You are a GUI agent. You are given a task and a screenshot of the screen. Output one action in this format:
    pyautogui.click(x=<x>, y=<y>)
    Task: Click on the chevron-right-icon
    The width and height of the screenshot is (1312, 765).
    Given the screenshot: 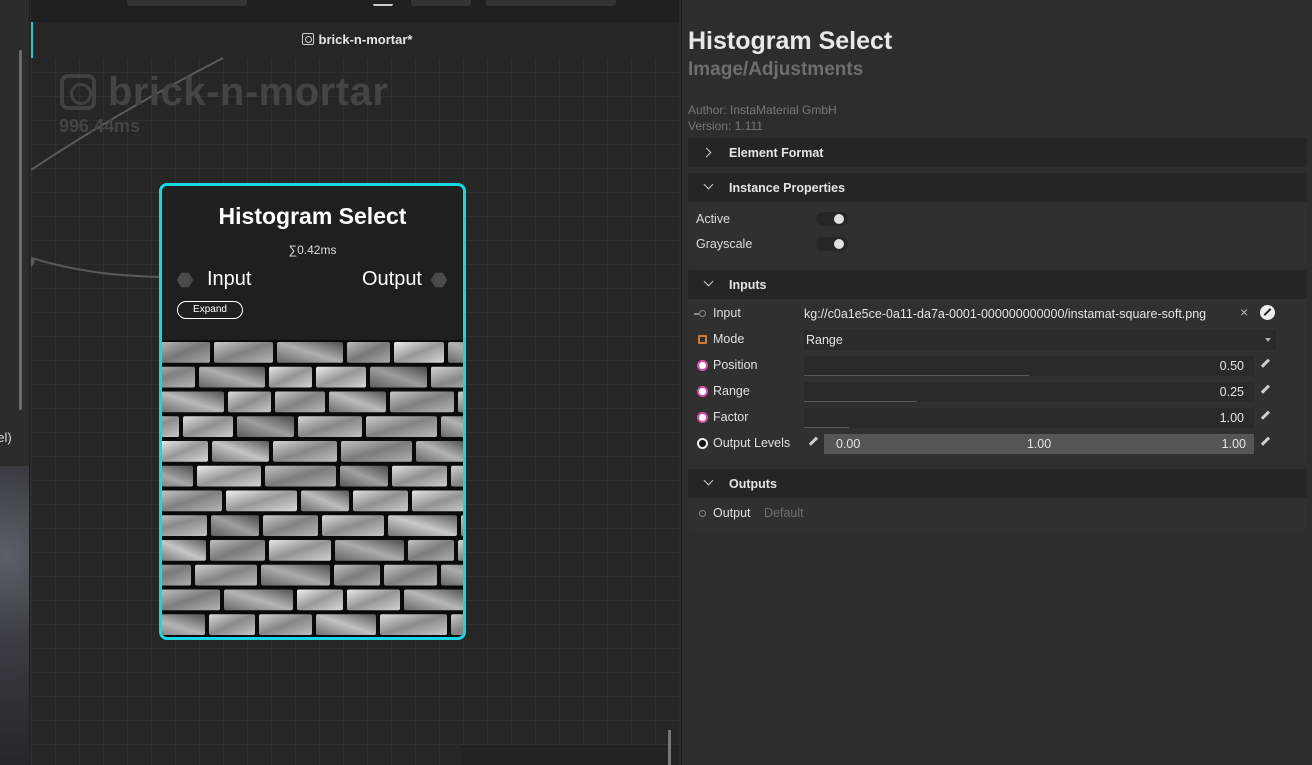 What is the action you would take?
    pyautogui.click(x=706, y=152)
    